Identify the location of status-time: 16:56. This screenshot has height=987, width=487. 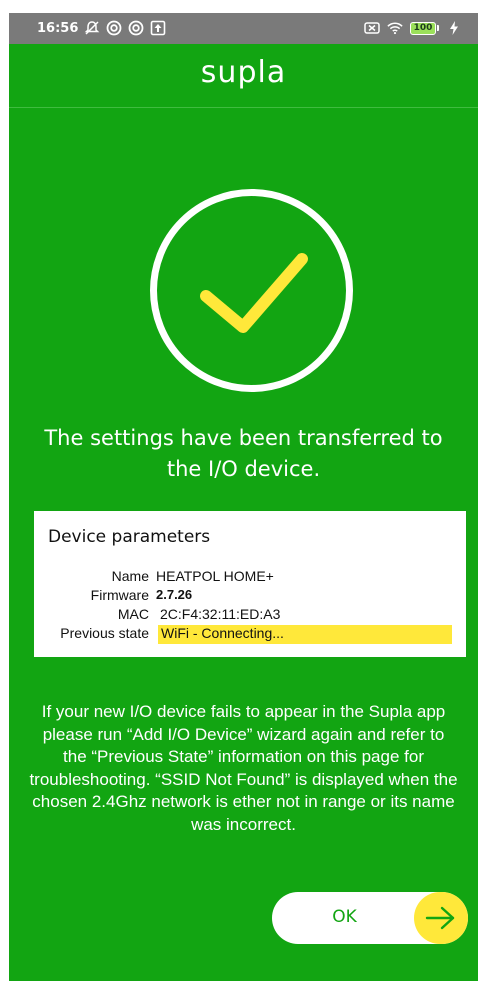
(58, 28).